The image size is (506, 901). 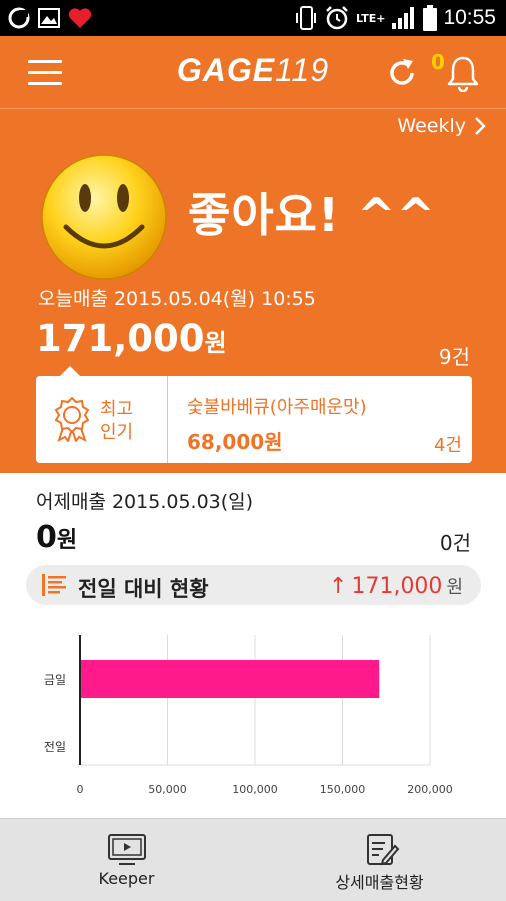 I want to click on up-arrow-icon: ↑, so click(x=338, y=586).